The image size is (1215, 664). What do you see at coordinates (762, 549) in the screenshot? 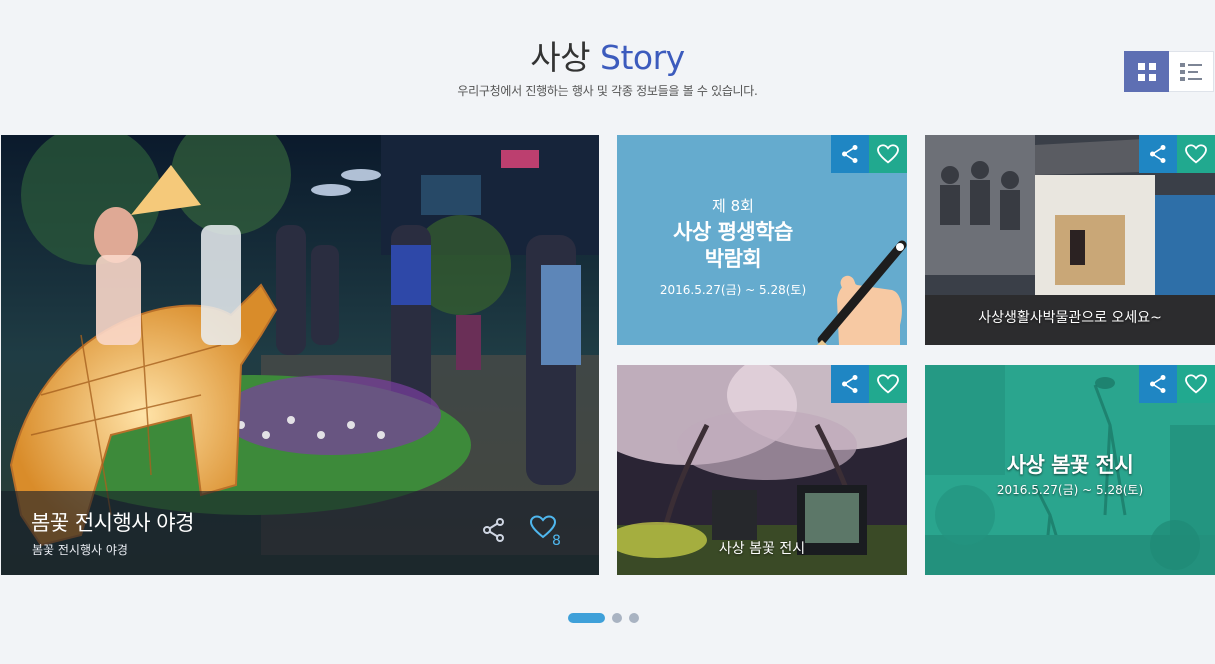
I see `card-caption: 사상 봄꽃 전시` at bounding box center [762, 549].